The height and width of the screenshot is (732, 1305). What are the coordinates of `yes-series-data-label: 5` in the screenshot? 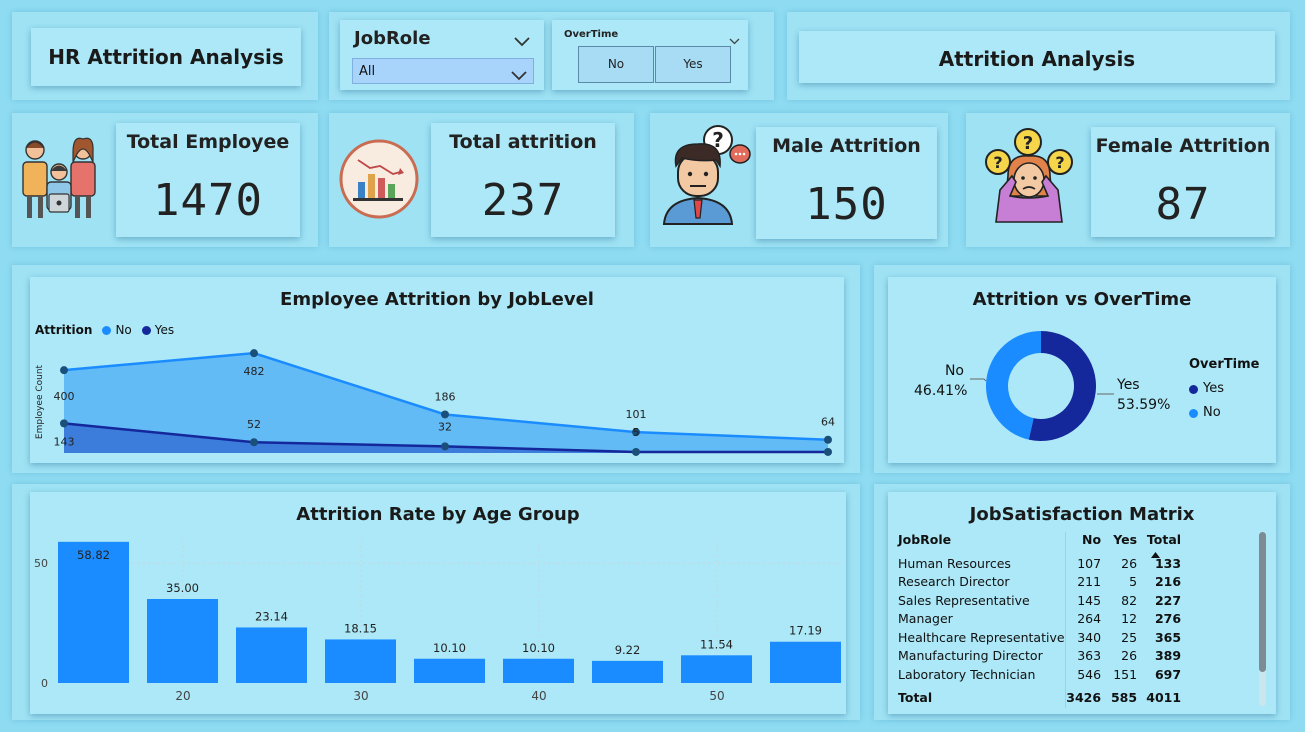 It's located at (636, 432).